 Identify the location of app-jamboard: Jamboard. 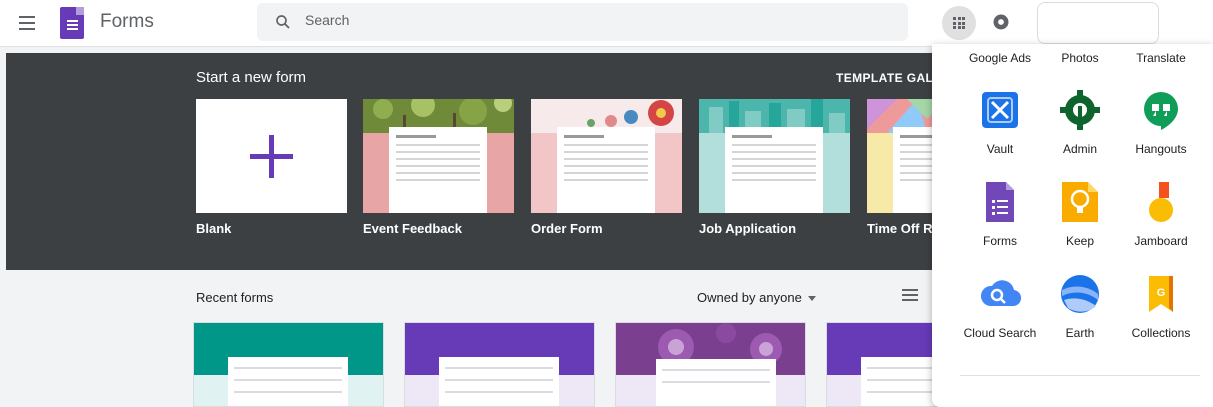
(1161, 214).